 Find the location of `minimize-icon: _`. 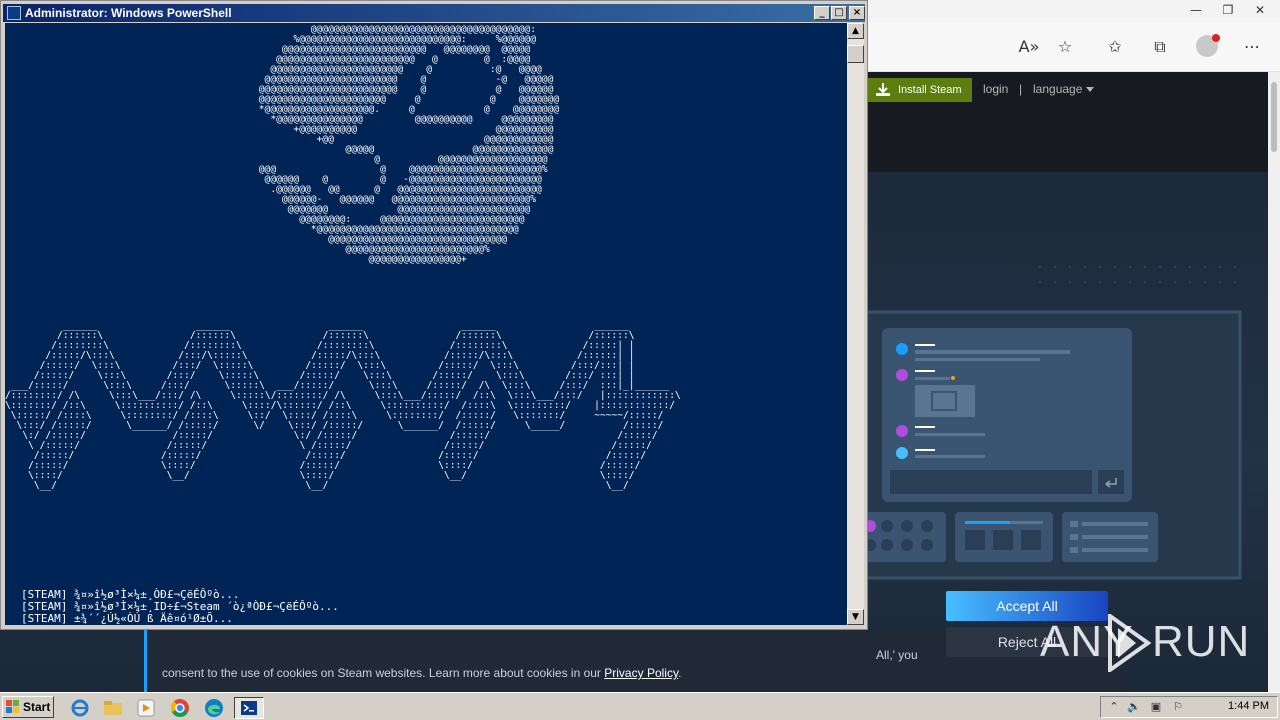

minimize-icon: _ is located at coordinates (822, 13).